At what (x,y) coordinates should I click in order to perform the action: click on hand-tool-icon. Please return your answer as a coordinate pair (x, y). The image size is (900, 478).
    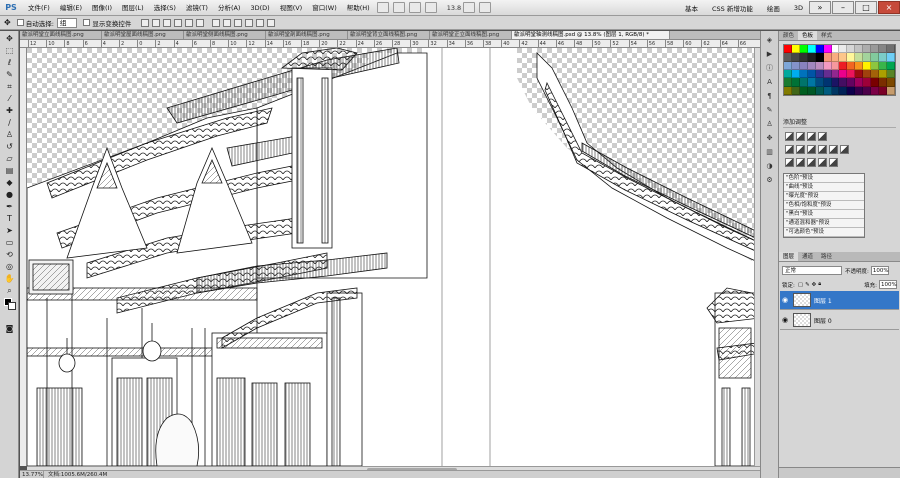
    Looking at the image, I should click on (414, 7).